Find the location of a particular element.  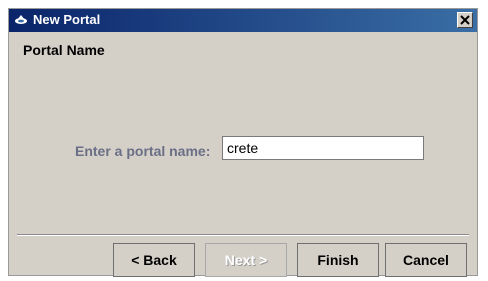

button-separator is located at coordinates (243, 235).